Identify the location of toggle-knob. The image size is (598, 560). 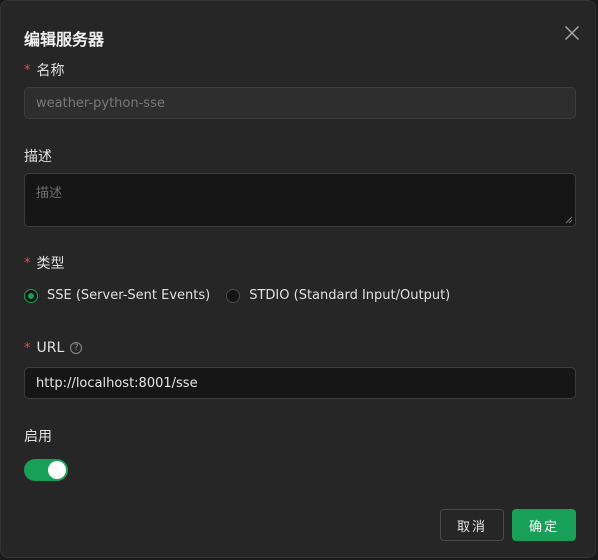
(57, 470).